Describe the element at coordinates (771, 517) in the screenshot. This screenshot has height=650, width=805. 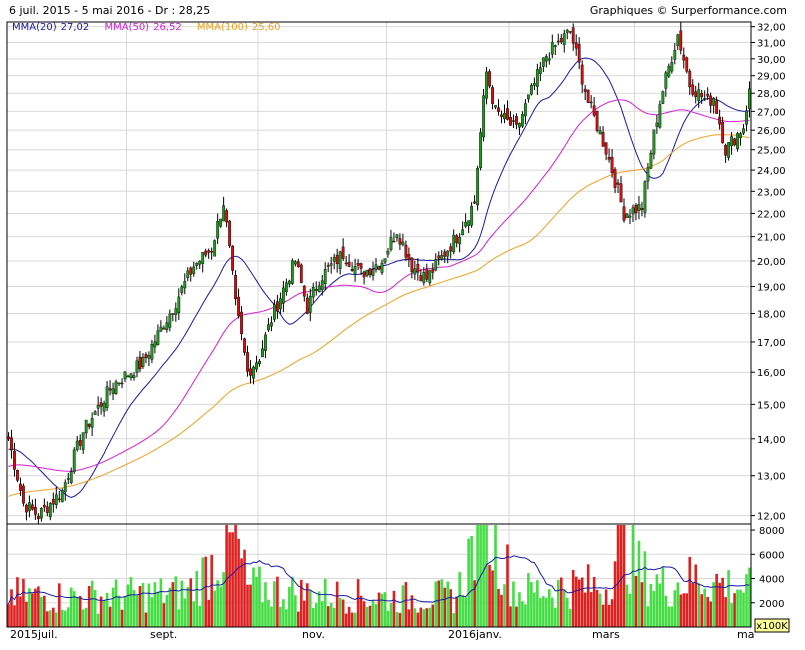
I see `price-tick-label: 12,00` at that location.